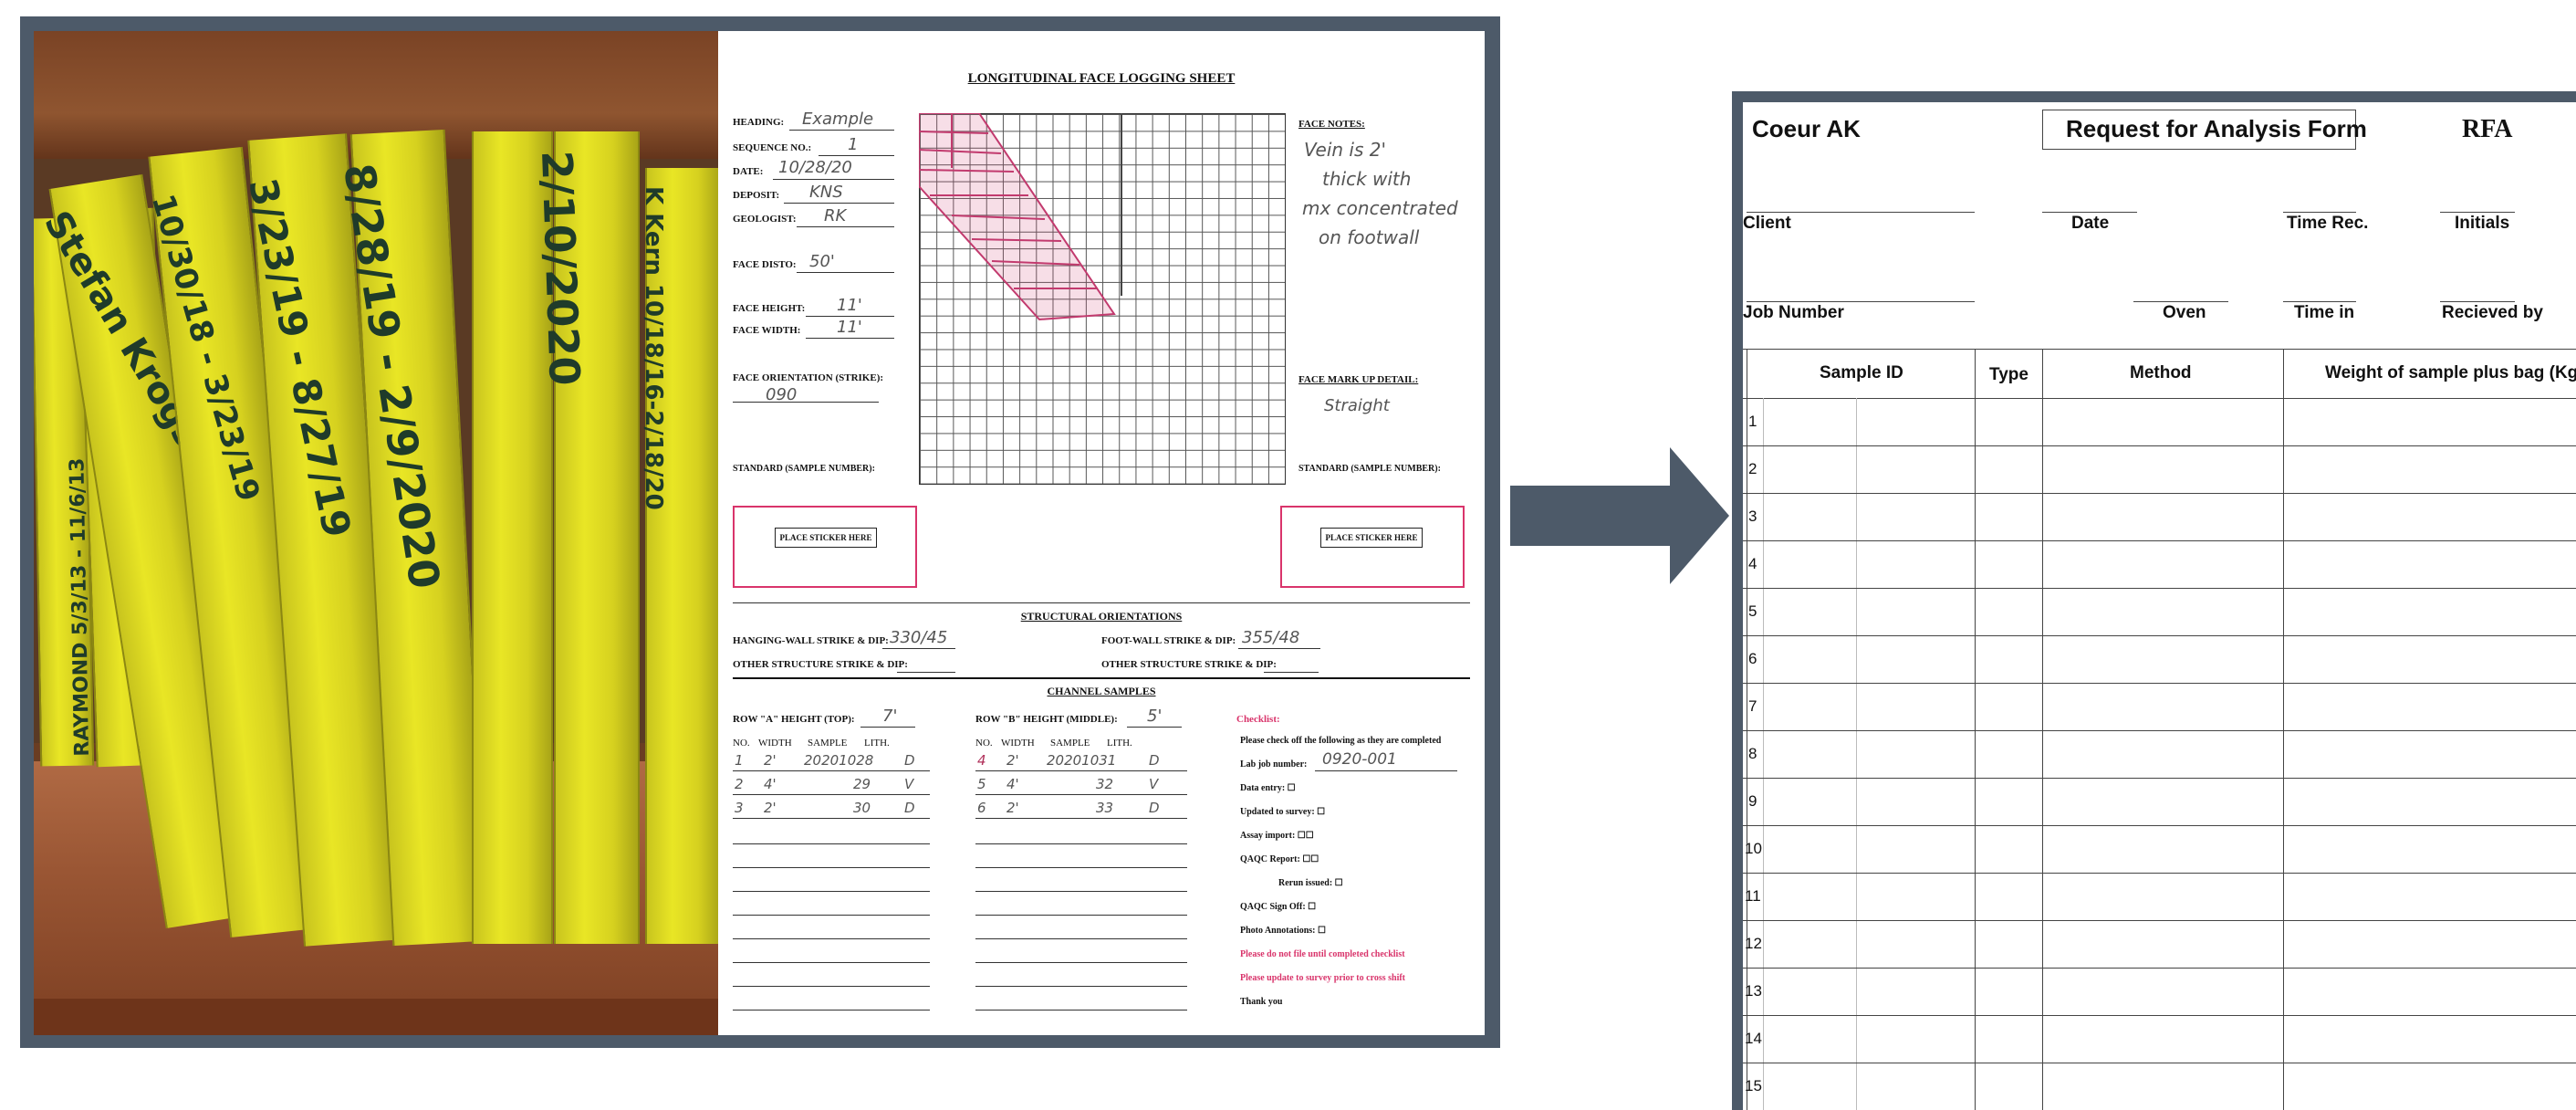 The width and height of the screenshot is (2576, 1110). What do you see at coordinates (919, 637) in the screenshot?
I see `hanging-wall-value: 330/45` at bounding box center [919, 637].